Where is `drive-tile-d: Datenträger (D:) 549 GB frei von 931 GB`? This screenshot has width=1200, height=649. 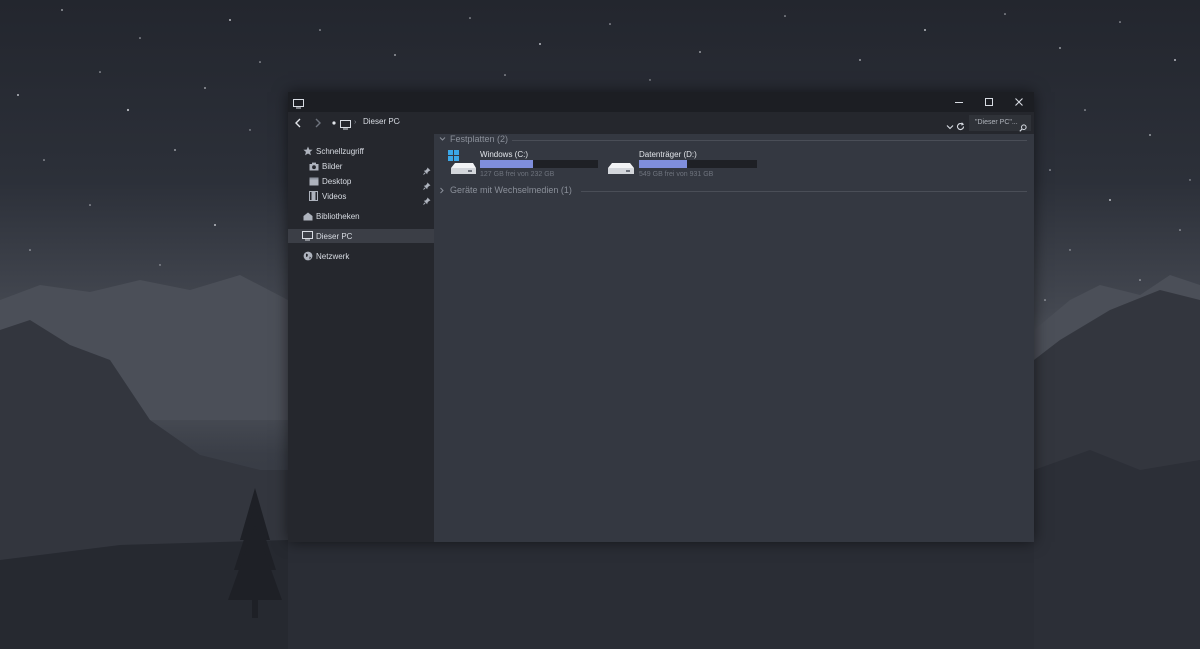 drive-tile-d: Datenträger (D:) 549 GB frei von 931 GB is located at coordinates (687, 165).